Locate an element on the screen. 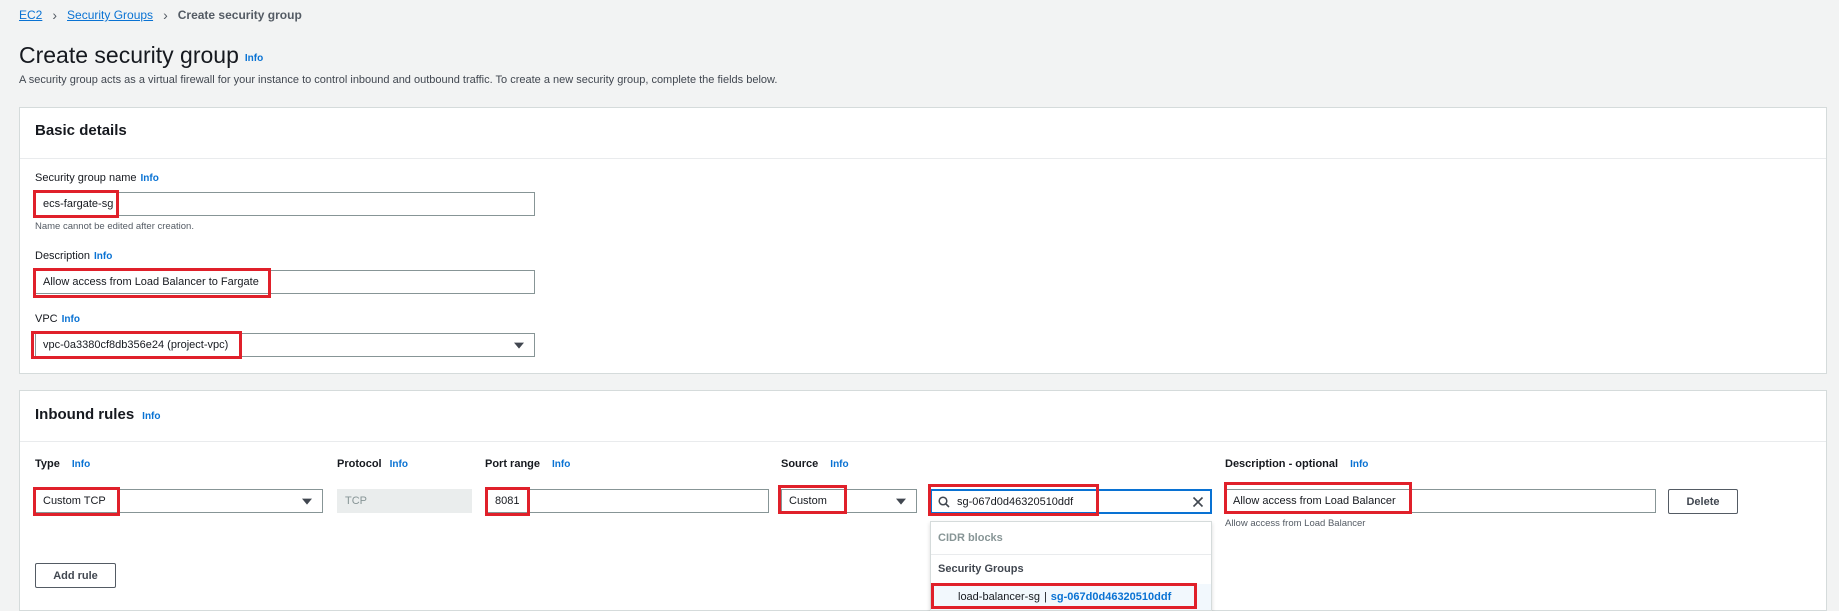 Image resolution: width=1839 pixels, height=611 pixels. protocol-info-link: Info is located at coordinates (399, 464).